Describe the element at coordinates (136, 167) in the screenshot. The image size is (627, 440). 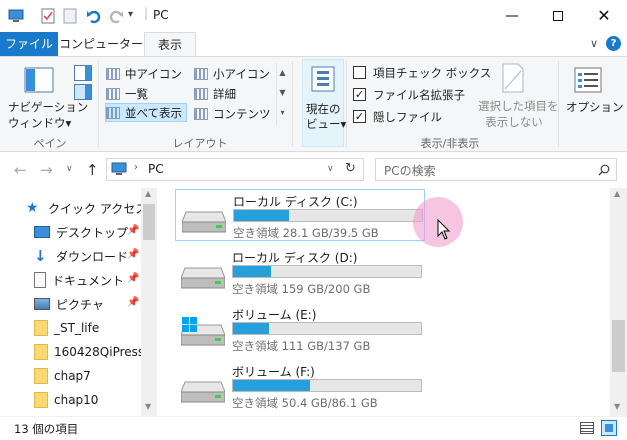
I see `breadcrumb-chevron-icon: ›` at that location.